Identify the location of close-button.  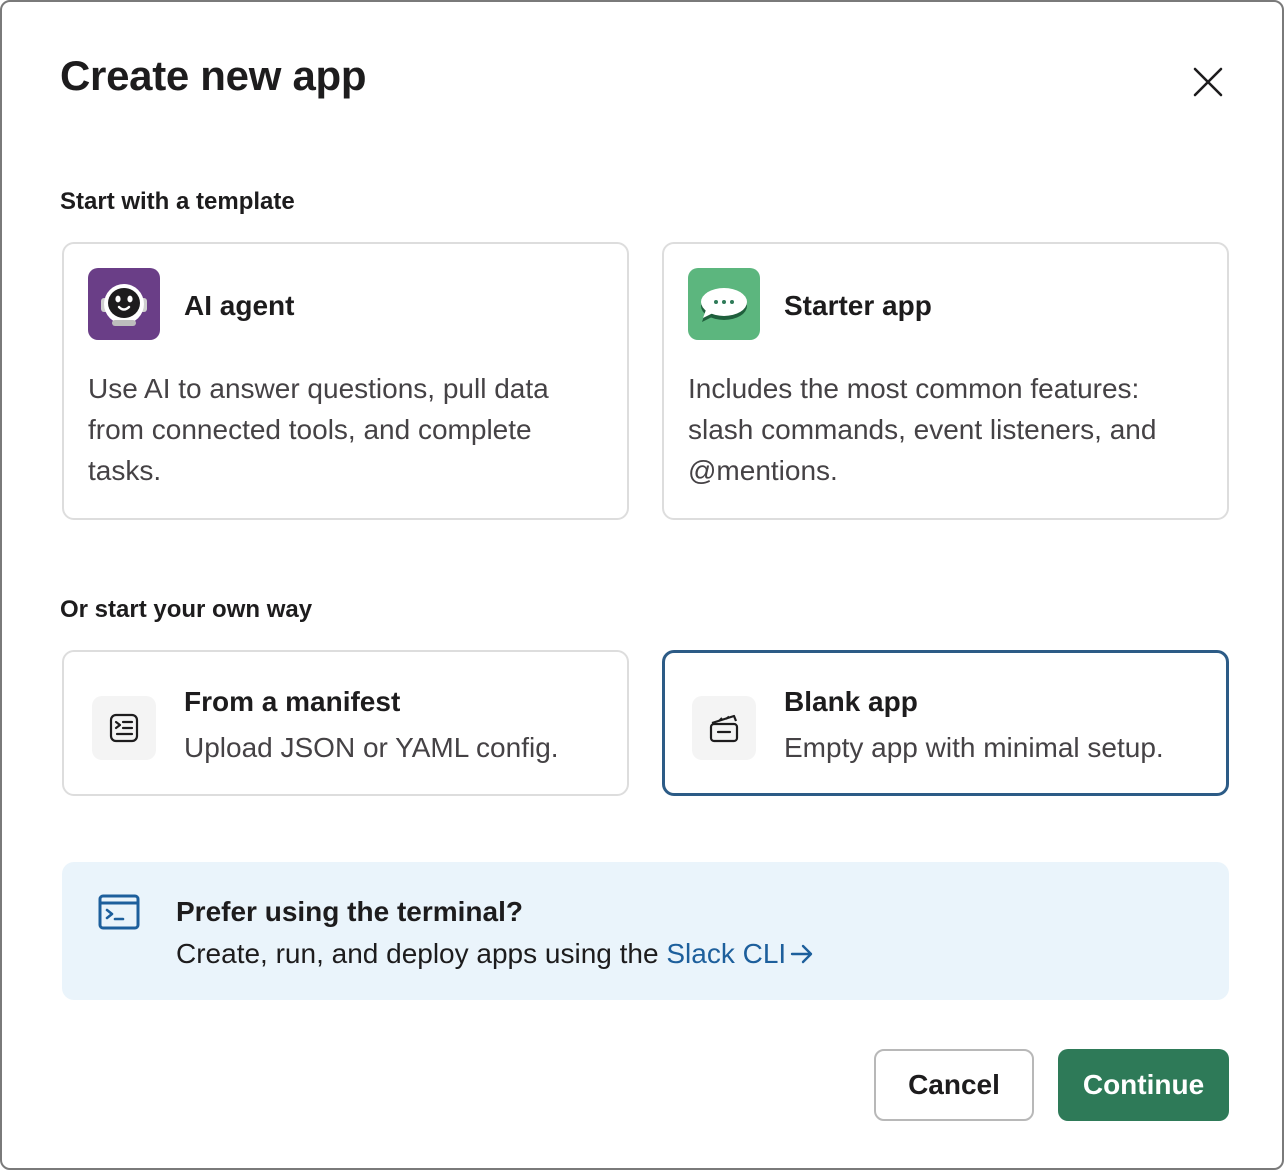
(1208, 82).